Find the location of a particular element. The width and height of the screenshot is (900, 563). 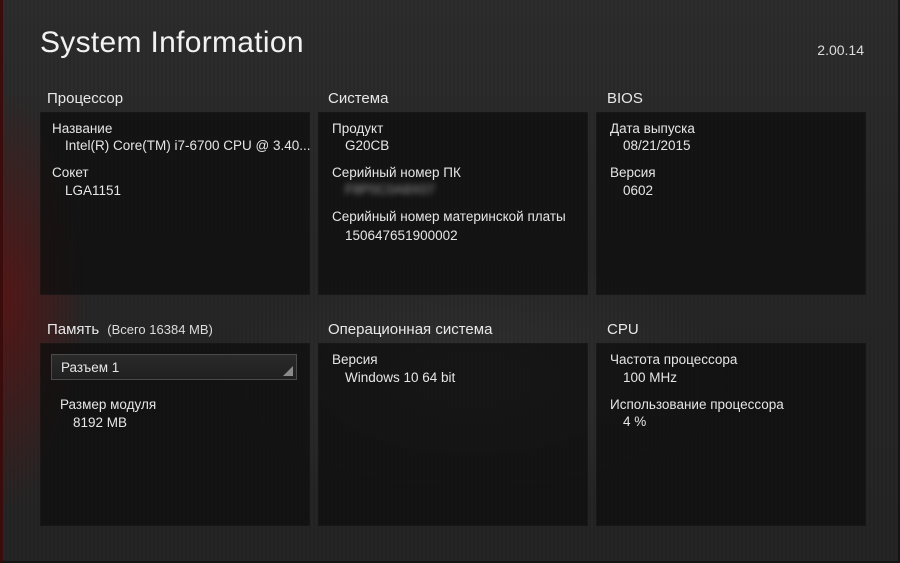

bios-release-date-label: Дата выпуска is located at coordinates (652, 128).